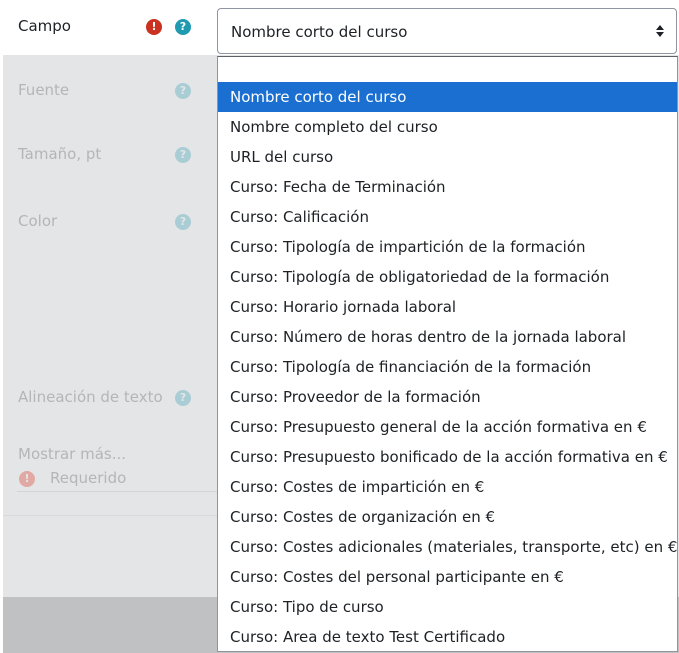 The height and width of the screenshot is (653, 679). What do you see at coordinates (88, 478) in the screenshot?
I see `requerido-label: Requerido` at bounding box center [88, 478].